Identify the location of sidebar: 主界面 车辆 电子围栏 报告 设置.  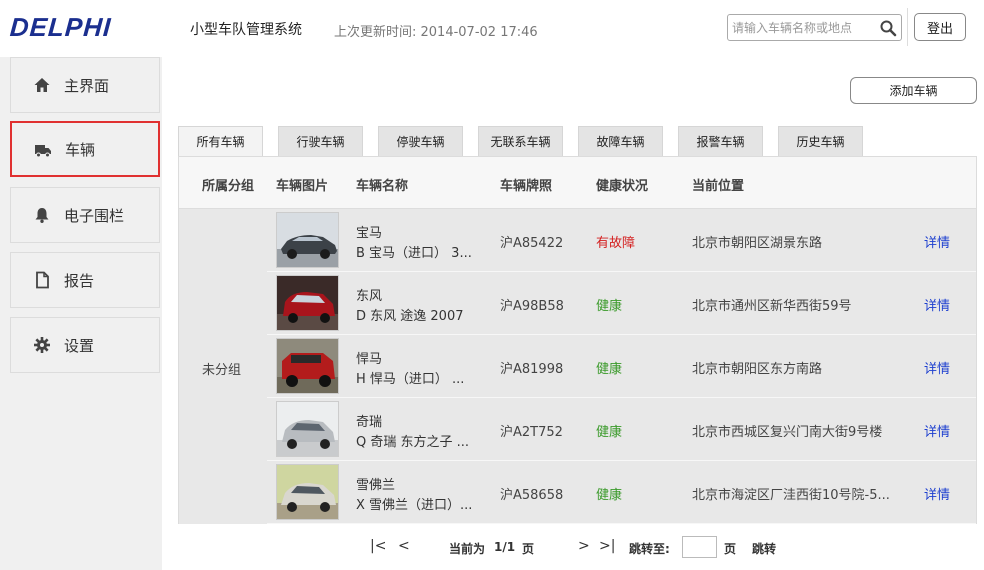
(81, 313).